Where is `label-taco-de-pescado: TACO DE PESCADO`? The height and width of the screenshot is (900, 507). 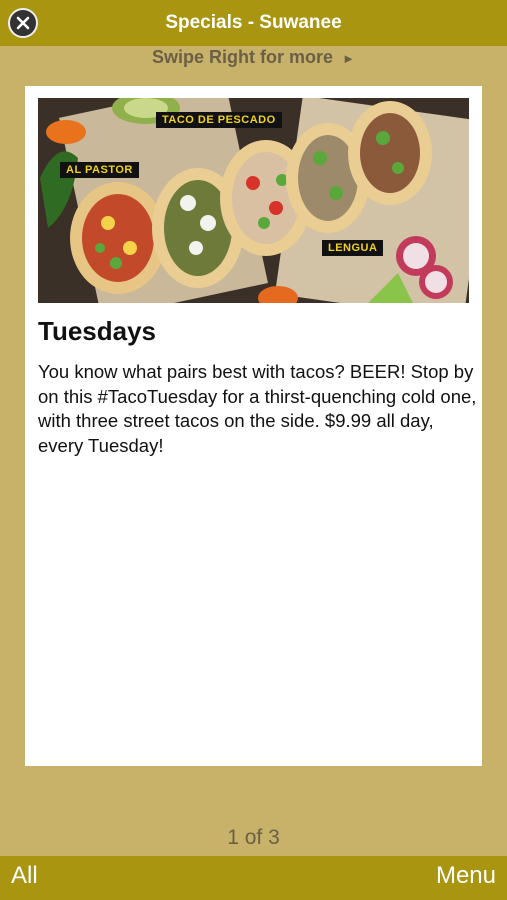
label-taco-de-pescado: TACO DE PESCADO is located at coordinates (219, 120).